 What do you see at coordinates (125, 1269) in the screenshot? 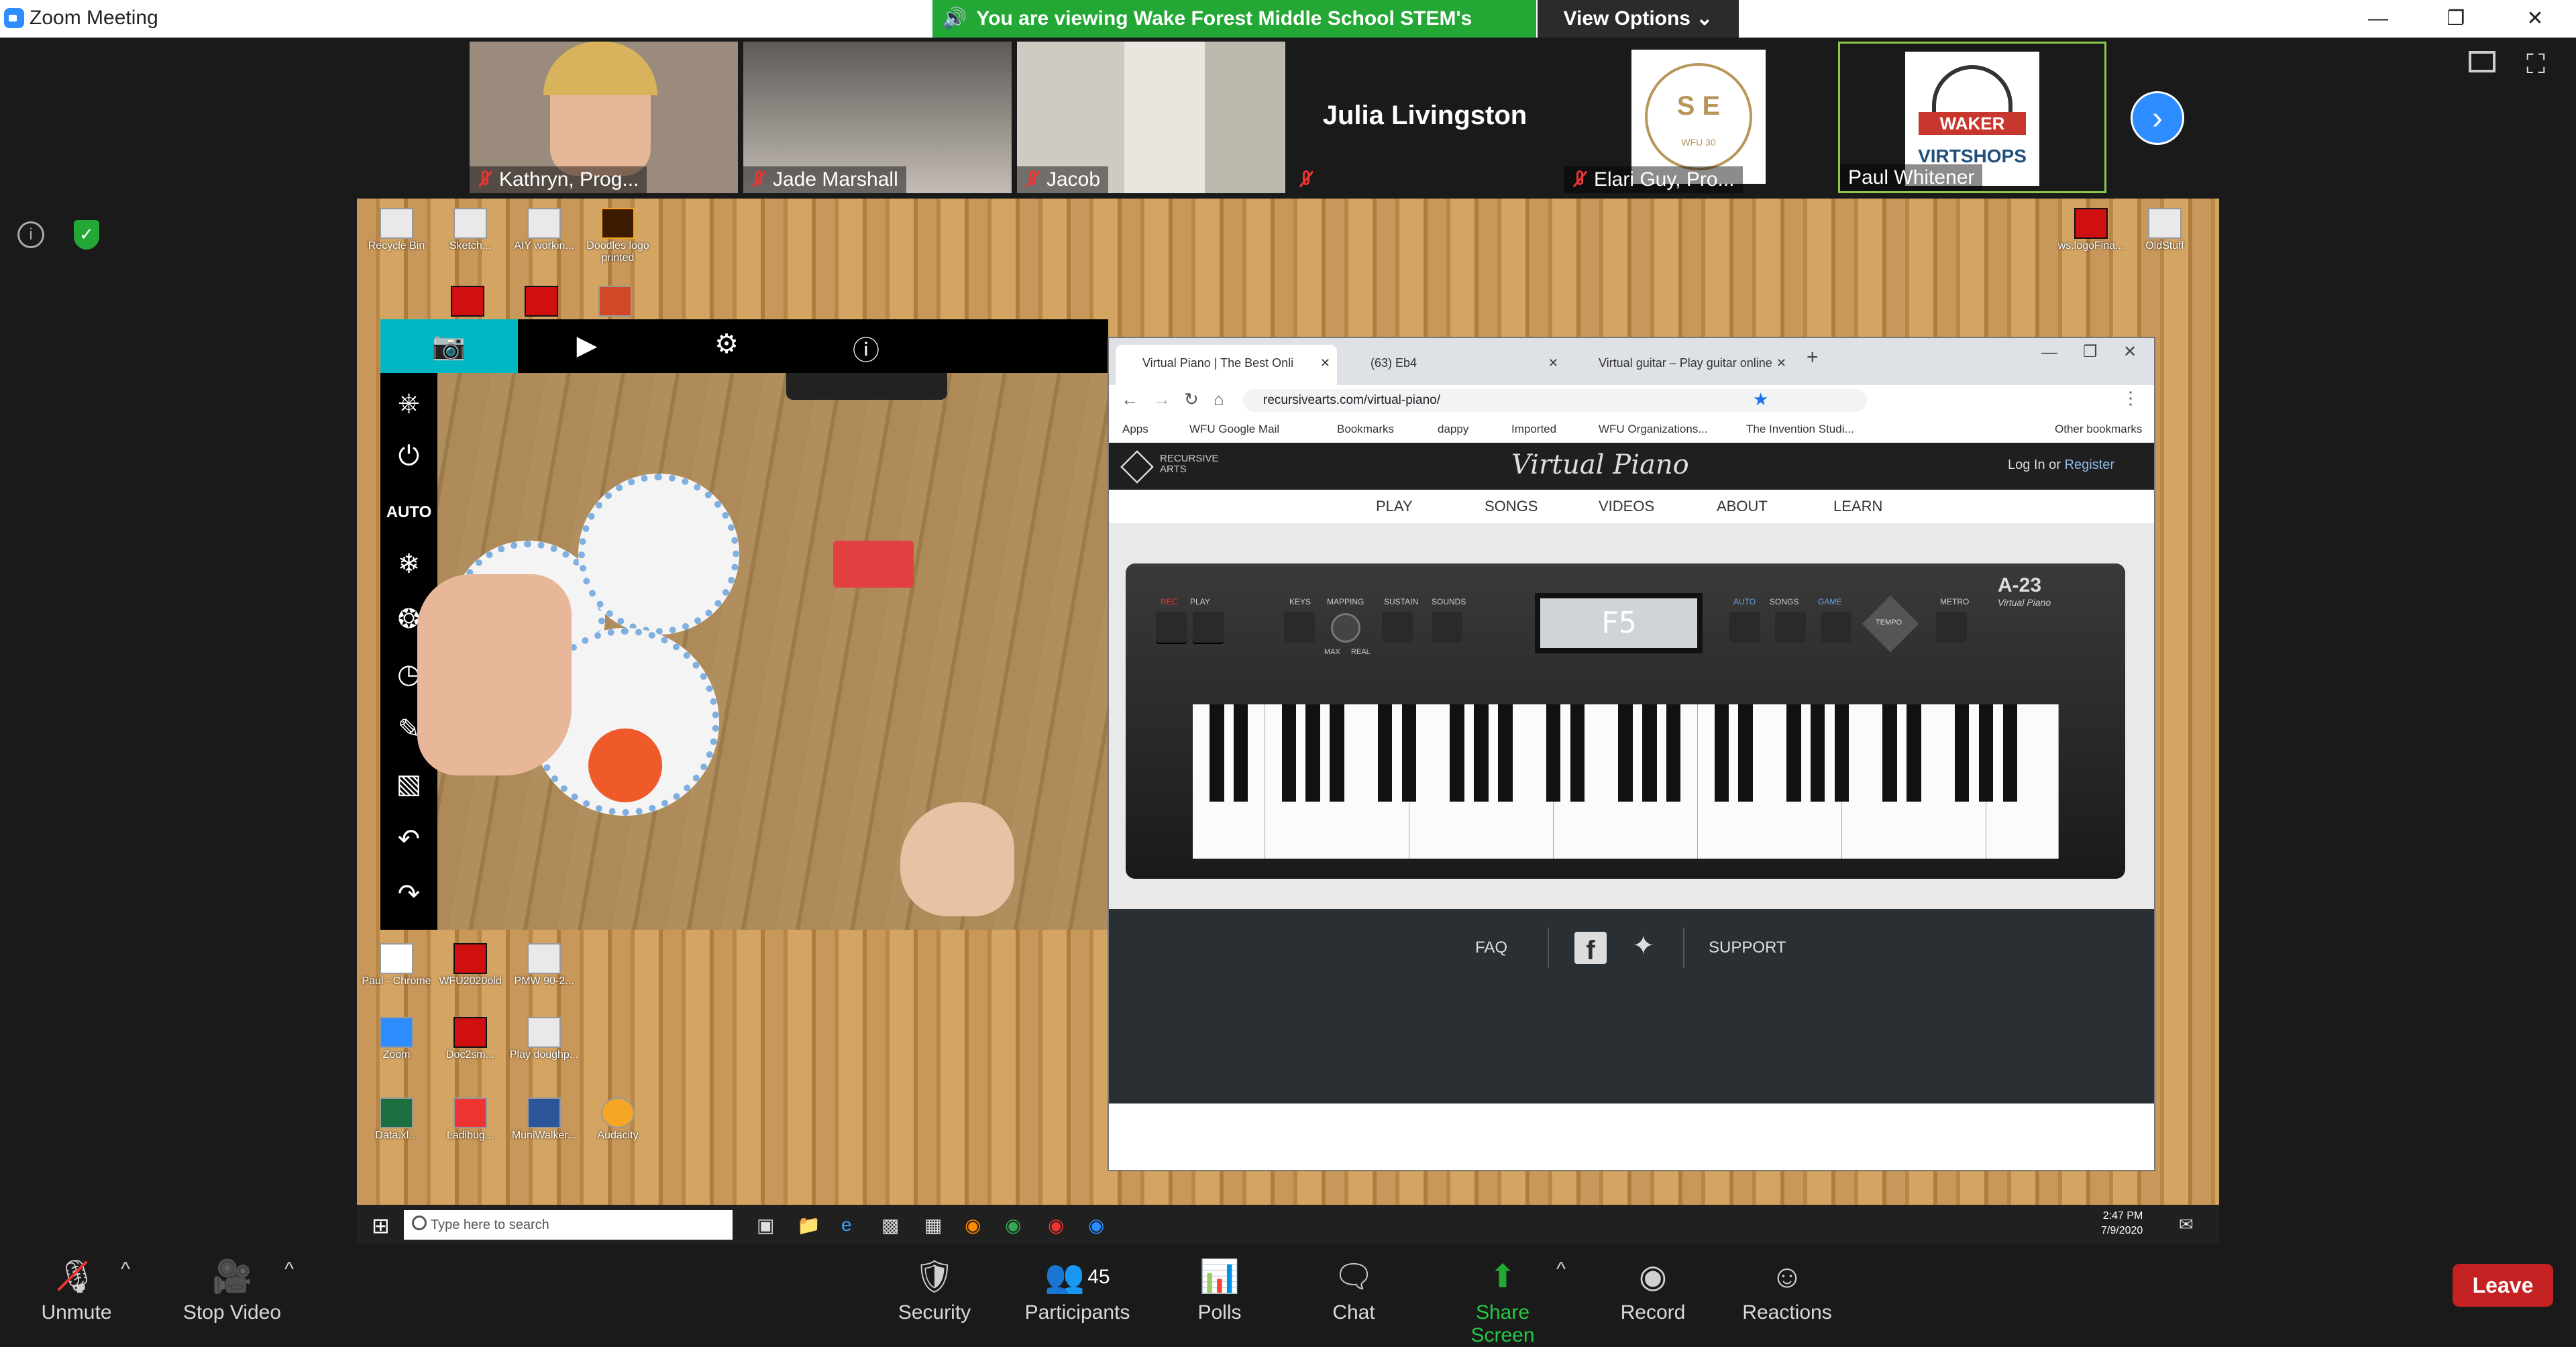
I see `audio-options-caret: ^` at bounding box center [125, 1269].